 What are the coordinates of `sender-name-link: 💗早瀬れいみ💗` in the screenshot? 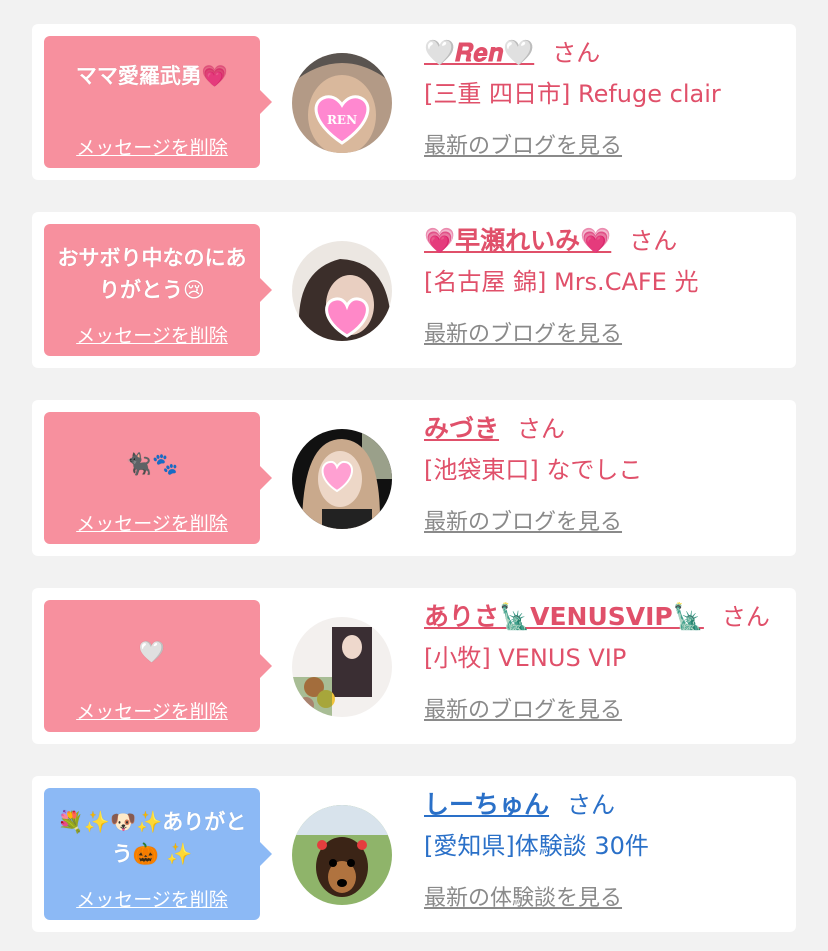 It's located at (517, 240).